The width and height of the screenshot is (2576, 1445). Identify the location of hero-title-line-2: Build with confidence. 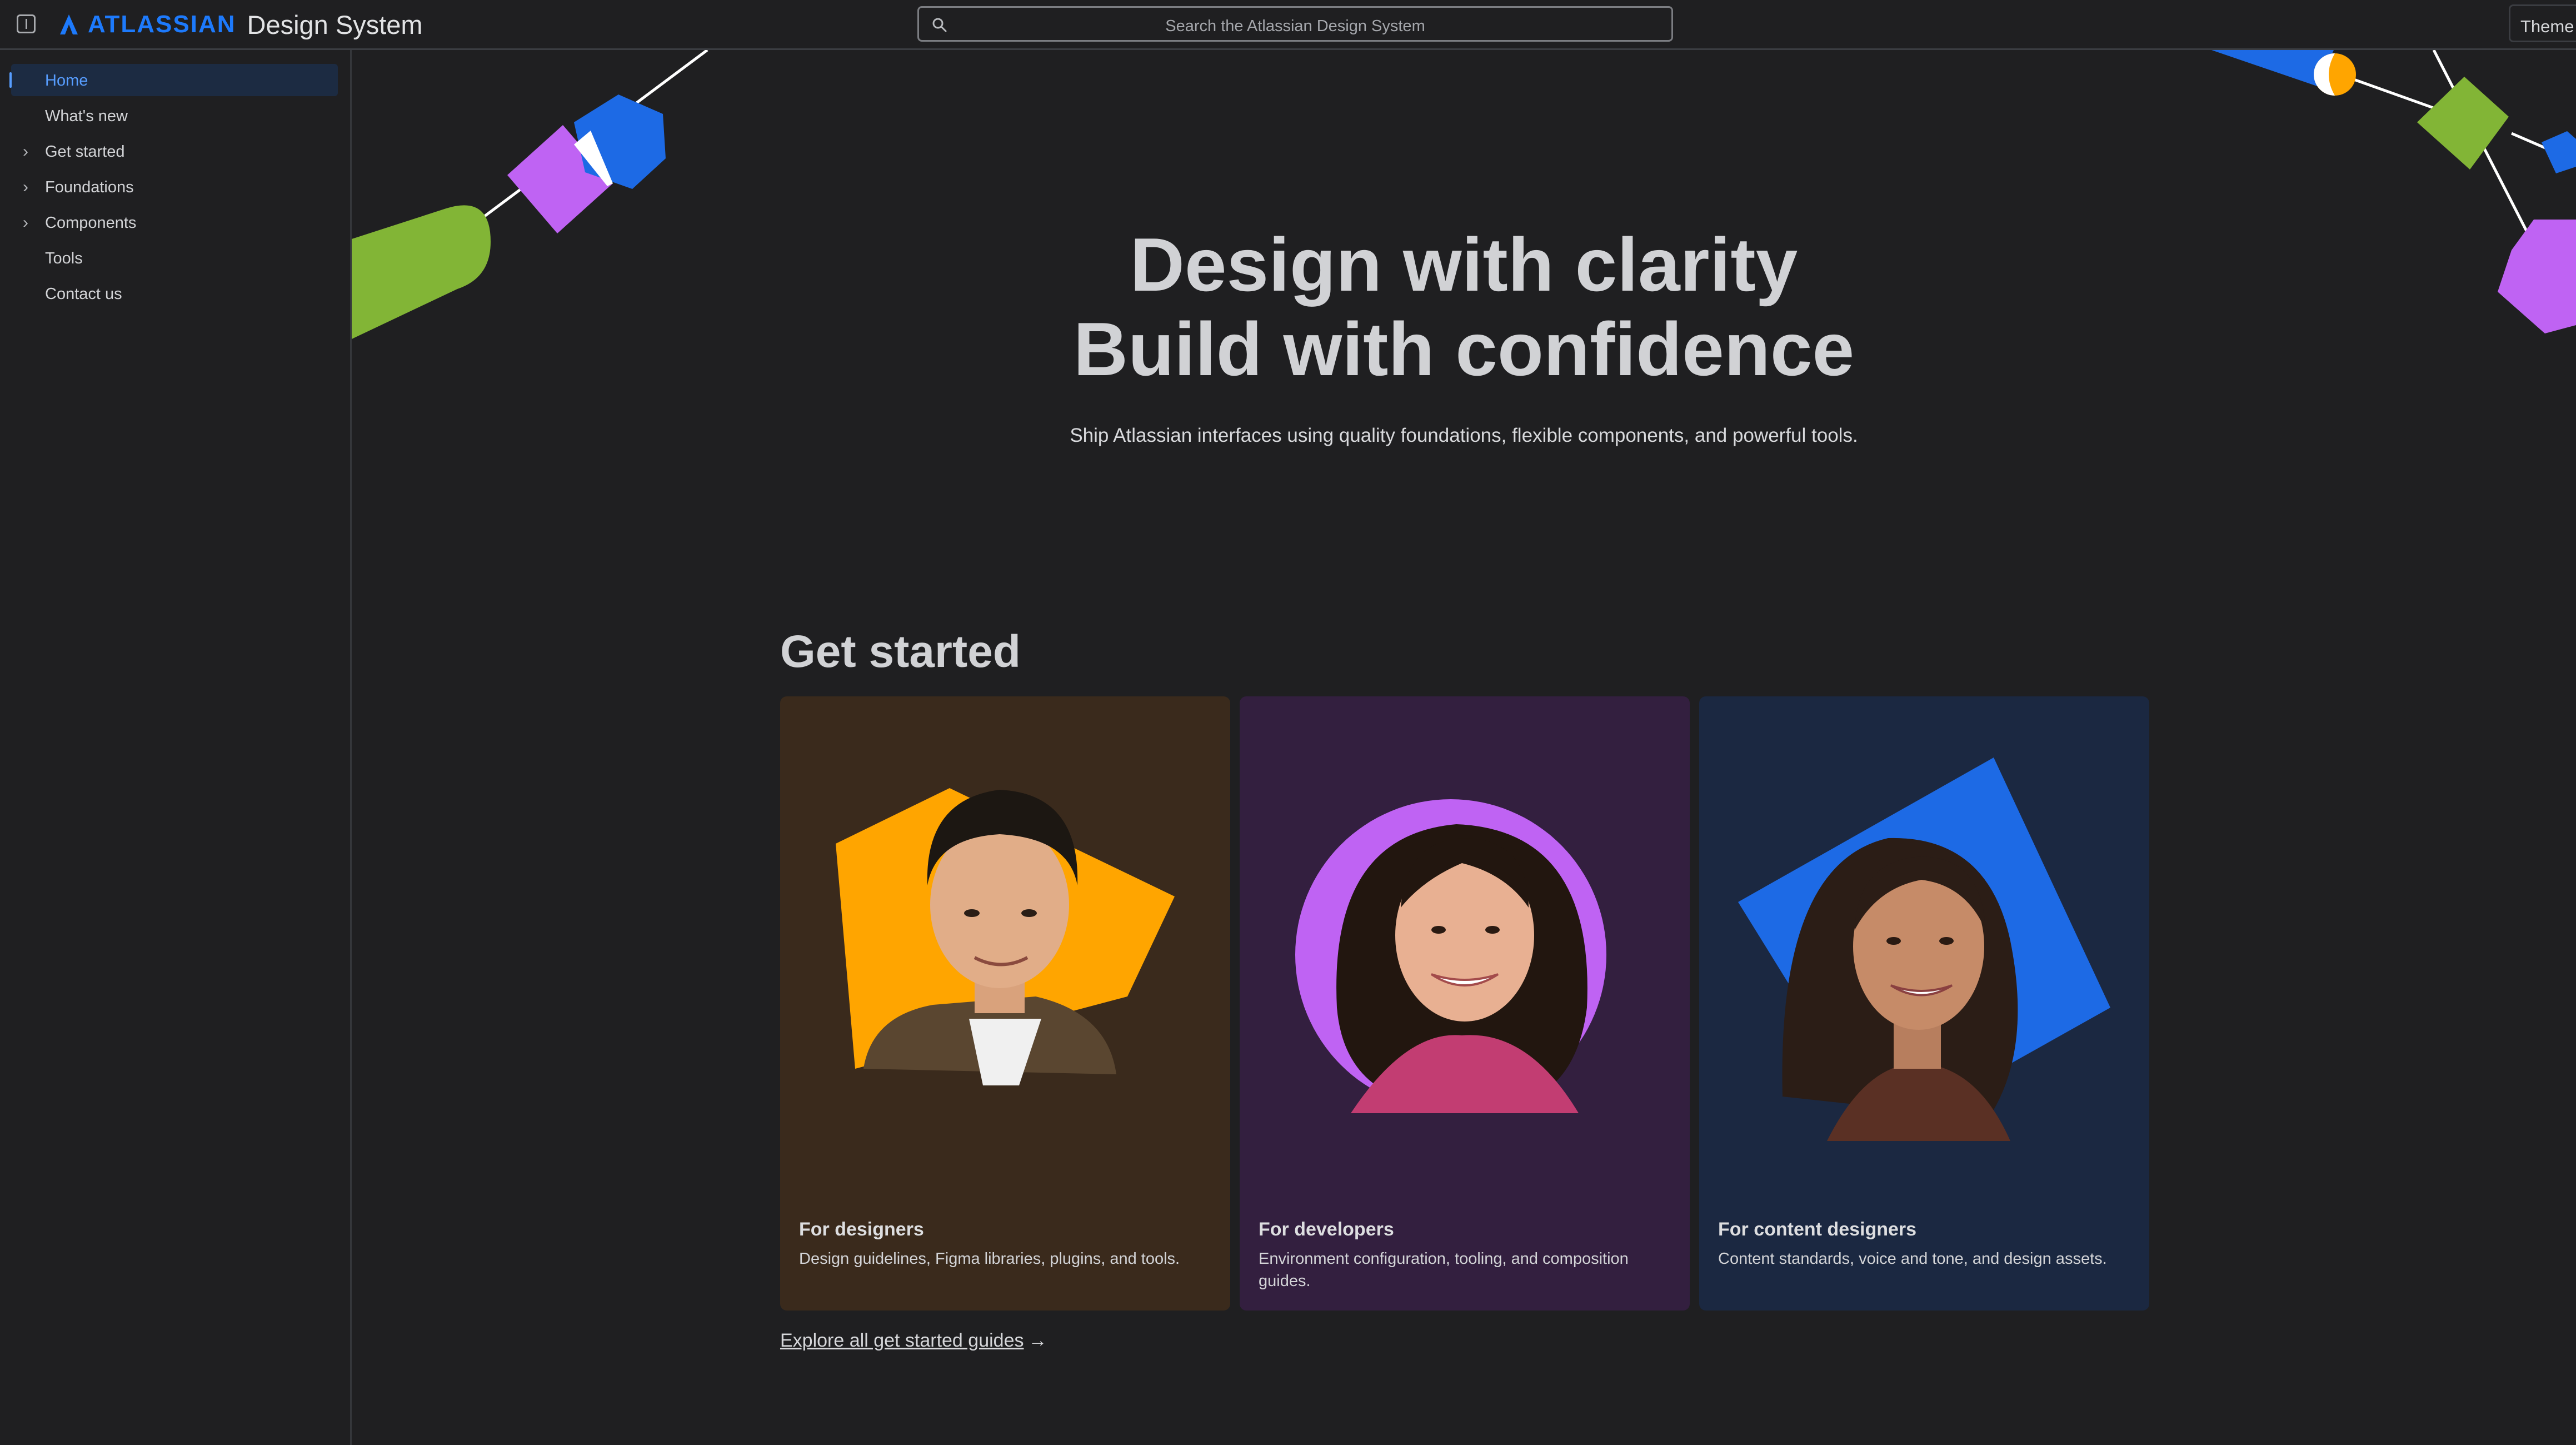
(1464, 349).